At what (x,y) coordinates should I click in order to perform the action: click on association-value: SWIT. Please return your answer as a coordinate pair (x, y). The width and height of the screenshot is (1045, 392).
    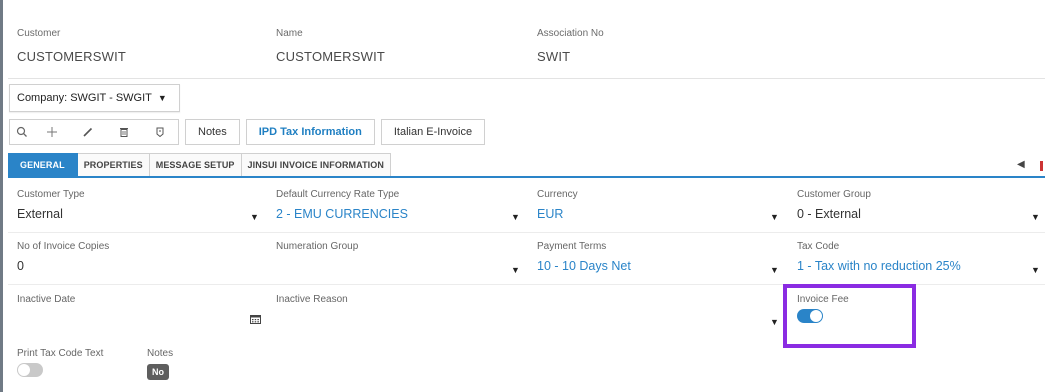
    Looking at the image, I should click on (554, 56).